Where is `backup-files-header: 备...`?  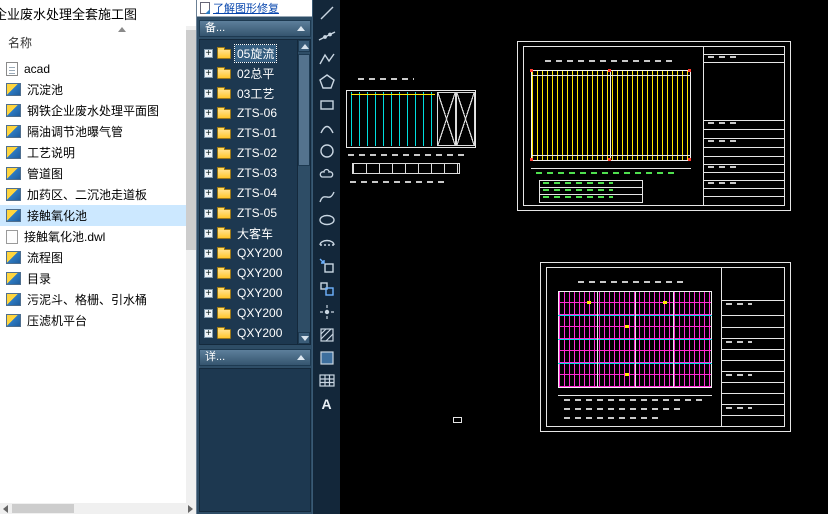 backup-files-header: 备... is located at coordinates (255, 28).